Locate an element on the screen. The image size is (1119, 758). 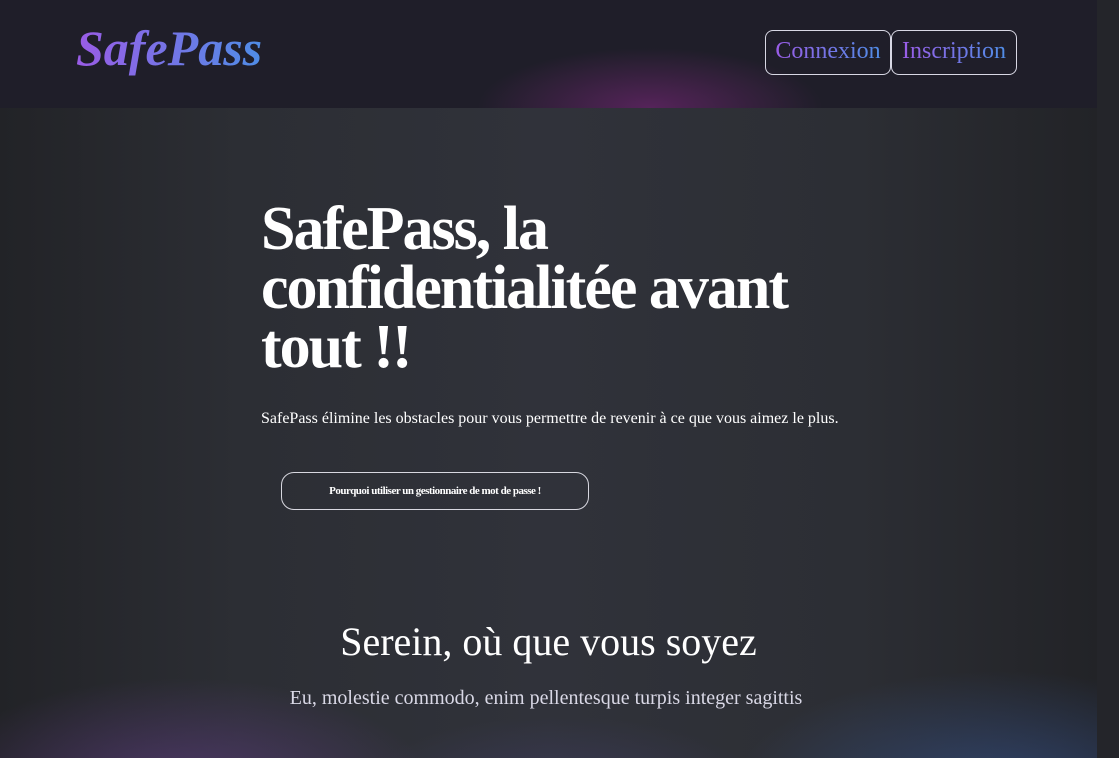
scrollbar-gutter is located at coordinates (1108, 379).